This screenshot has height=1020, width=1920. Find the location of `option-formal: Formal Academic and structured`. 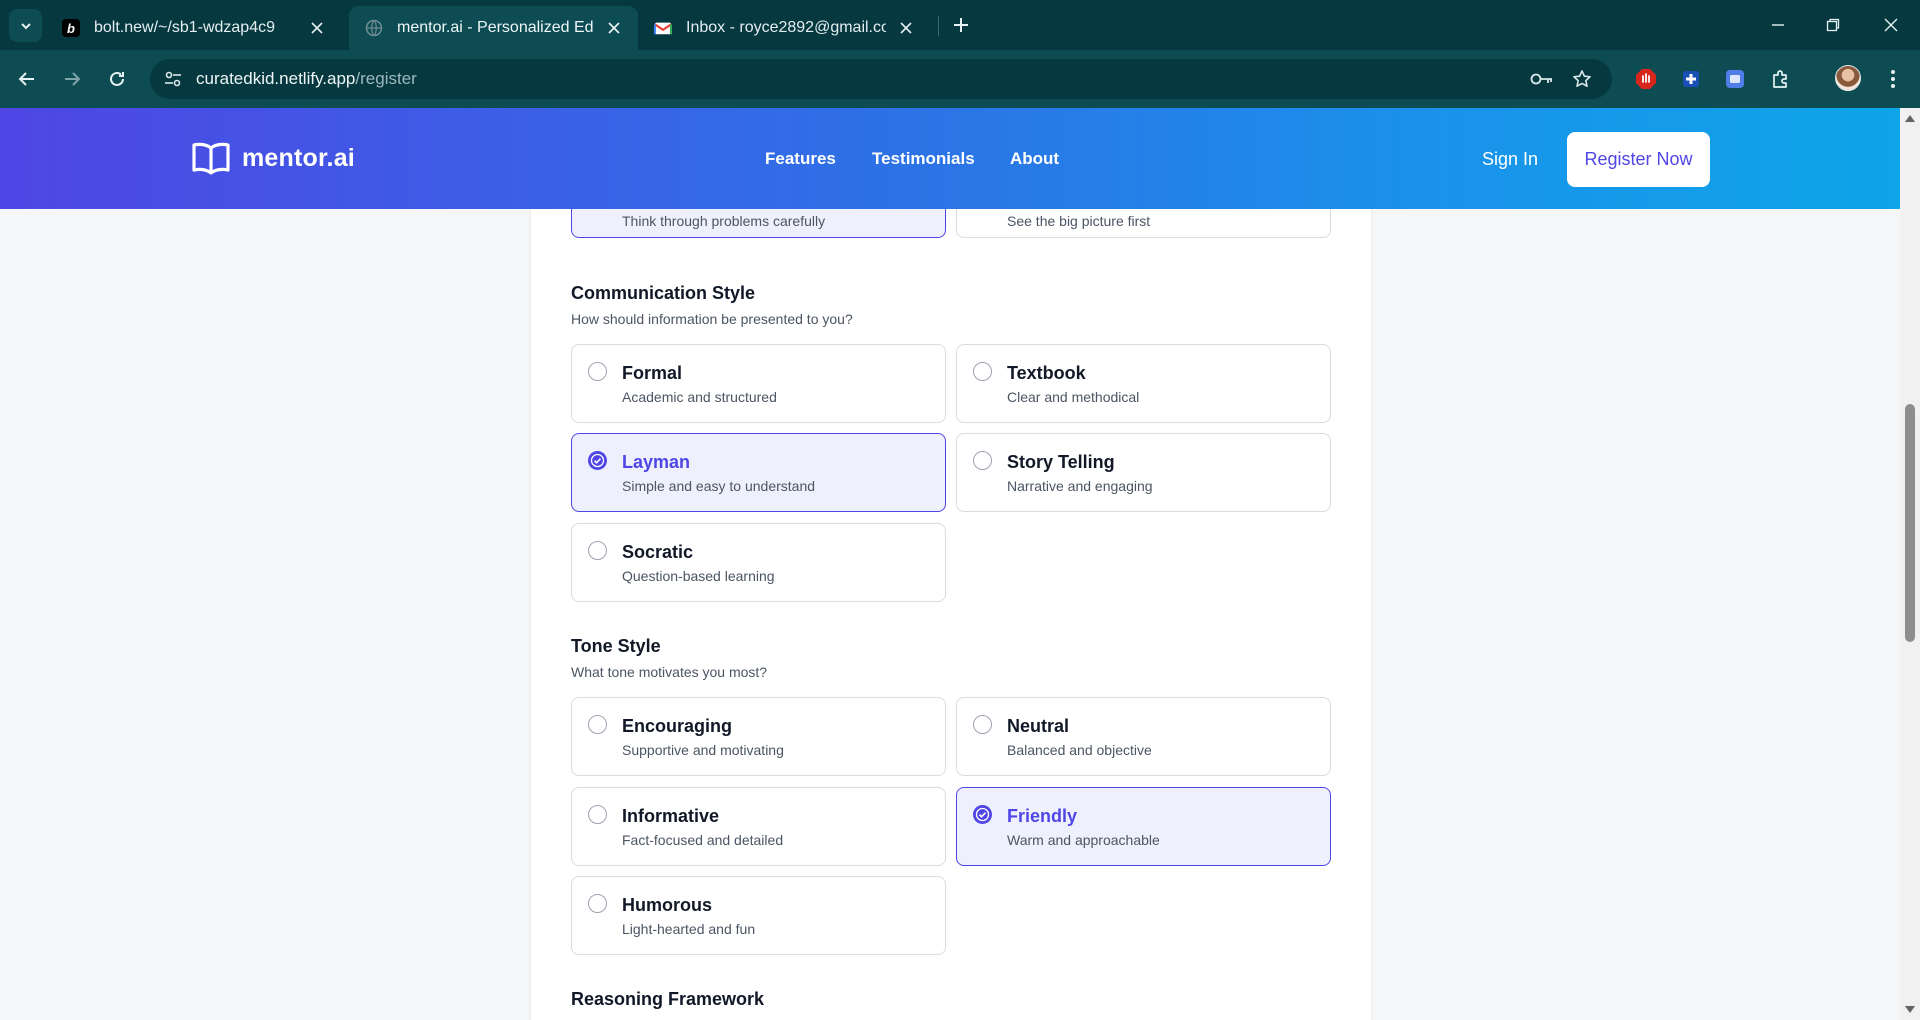

option-formal: Formal Academic and structured is located at coordinates (758, 383).